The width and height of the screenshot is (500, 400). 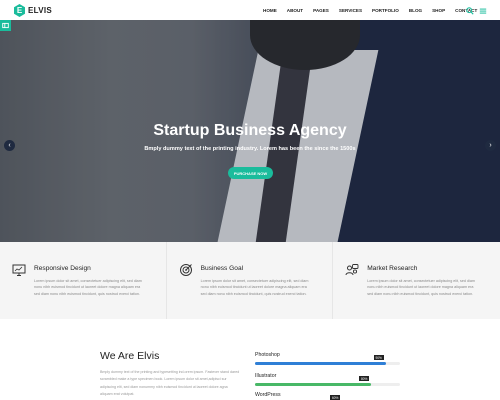 I want to click on prev-slide-icon: ‹, so click(x=9, y=145).